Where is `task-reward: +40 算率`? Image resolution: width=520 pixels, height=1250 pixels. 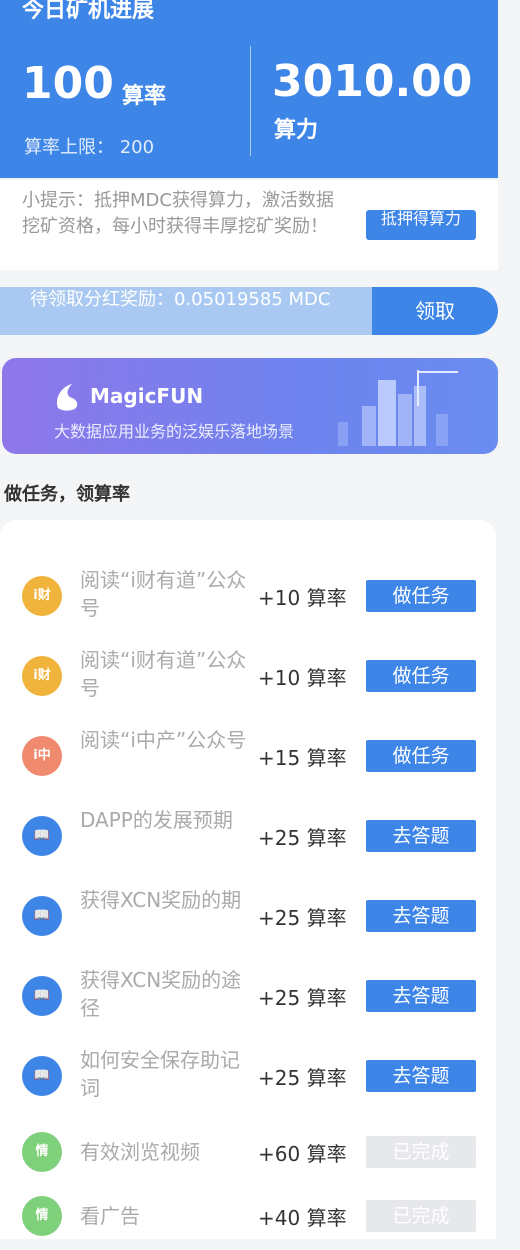
task-reward: +40 算率 is located at coordinates (302, 1218).